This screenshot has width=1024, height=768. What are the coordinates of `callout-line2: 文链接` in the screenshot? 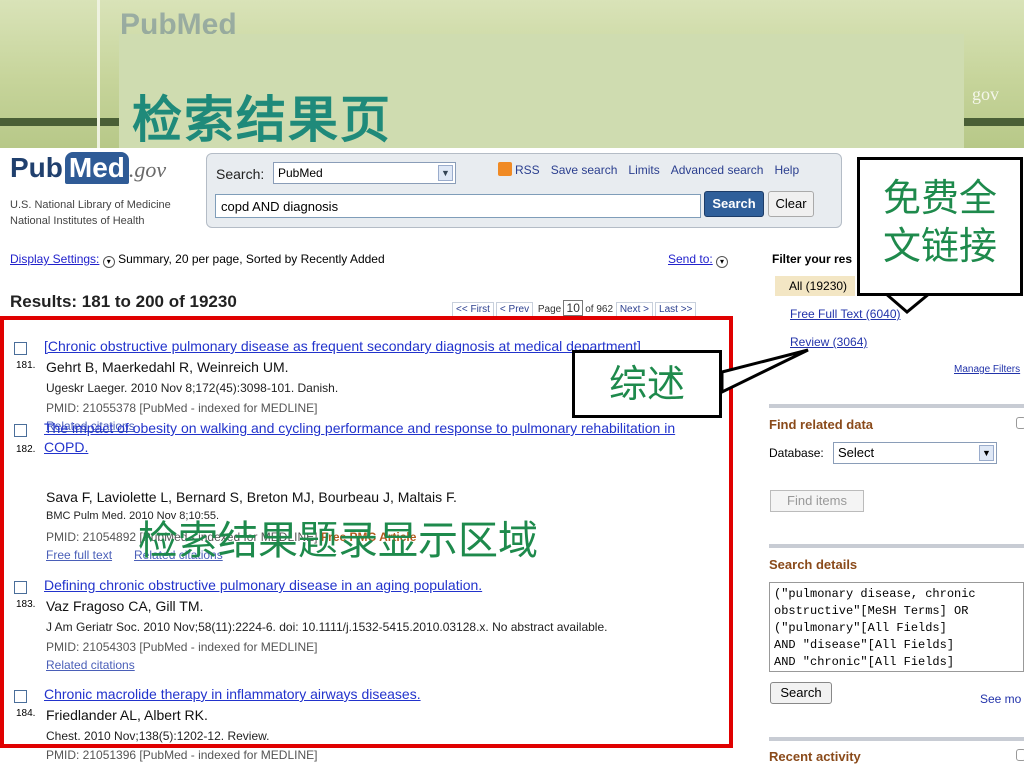 It's located at (939, 246).